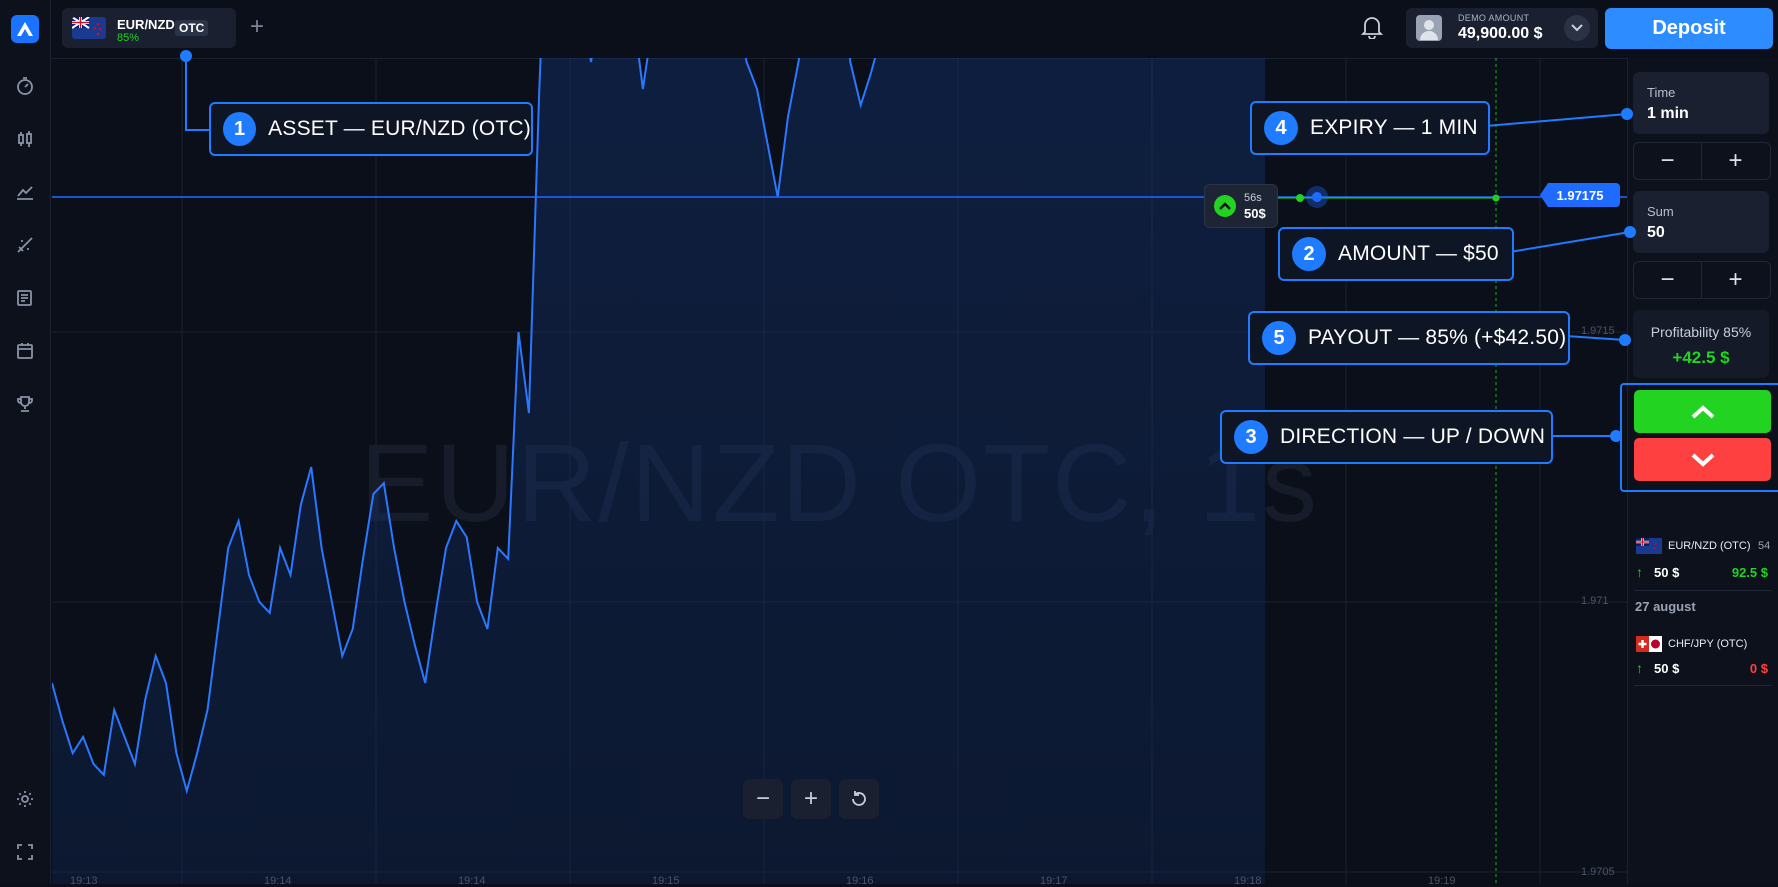 The height and width of the screenshot is (887, 1778). What do you see at coordinates (1418, 253) in the screenshot?
I see `callout-text: AMOUNT — $50` at bounding box center [1418, 253].